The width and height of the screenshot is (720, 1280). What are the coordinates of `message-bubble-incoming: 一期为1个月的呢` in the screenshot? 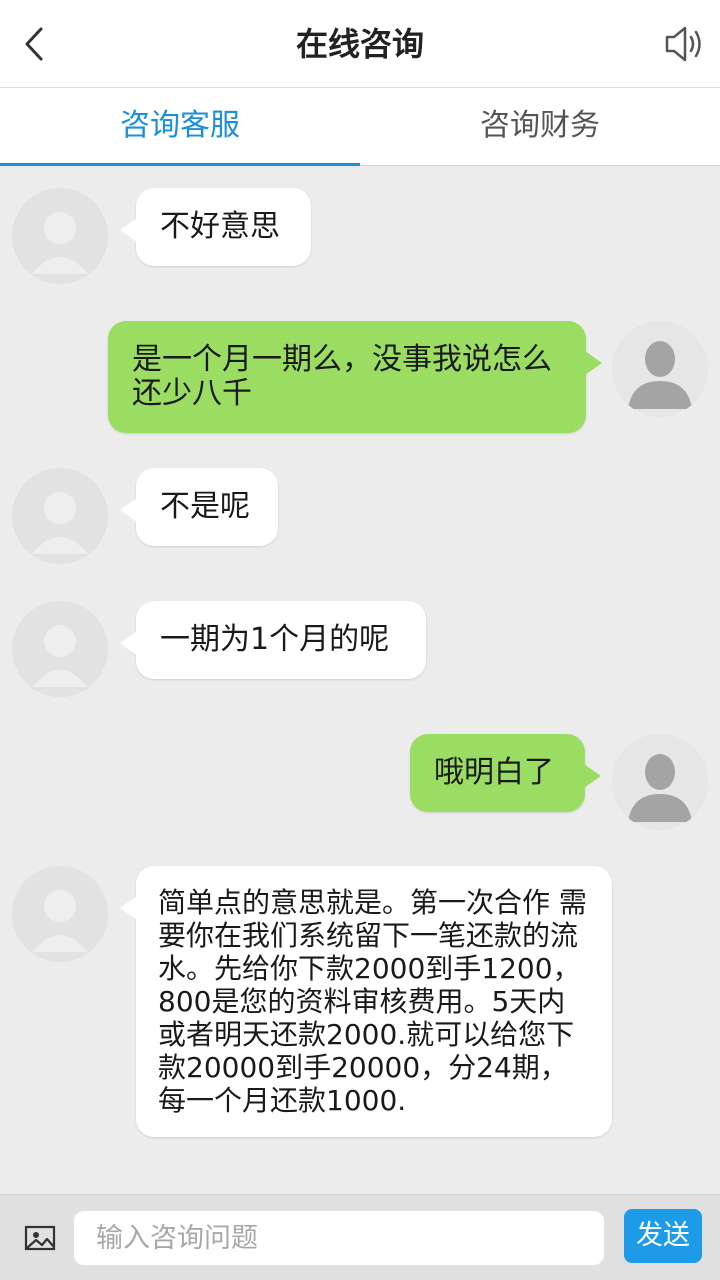 It's located at (273, 640).